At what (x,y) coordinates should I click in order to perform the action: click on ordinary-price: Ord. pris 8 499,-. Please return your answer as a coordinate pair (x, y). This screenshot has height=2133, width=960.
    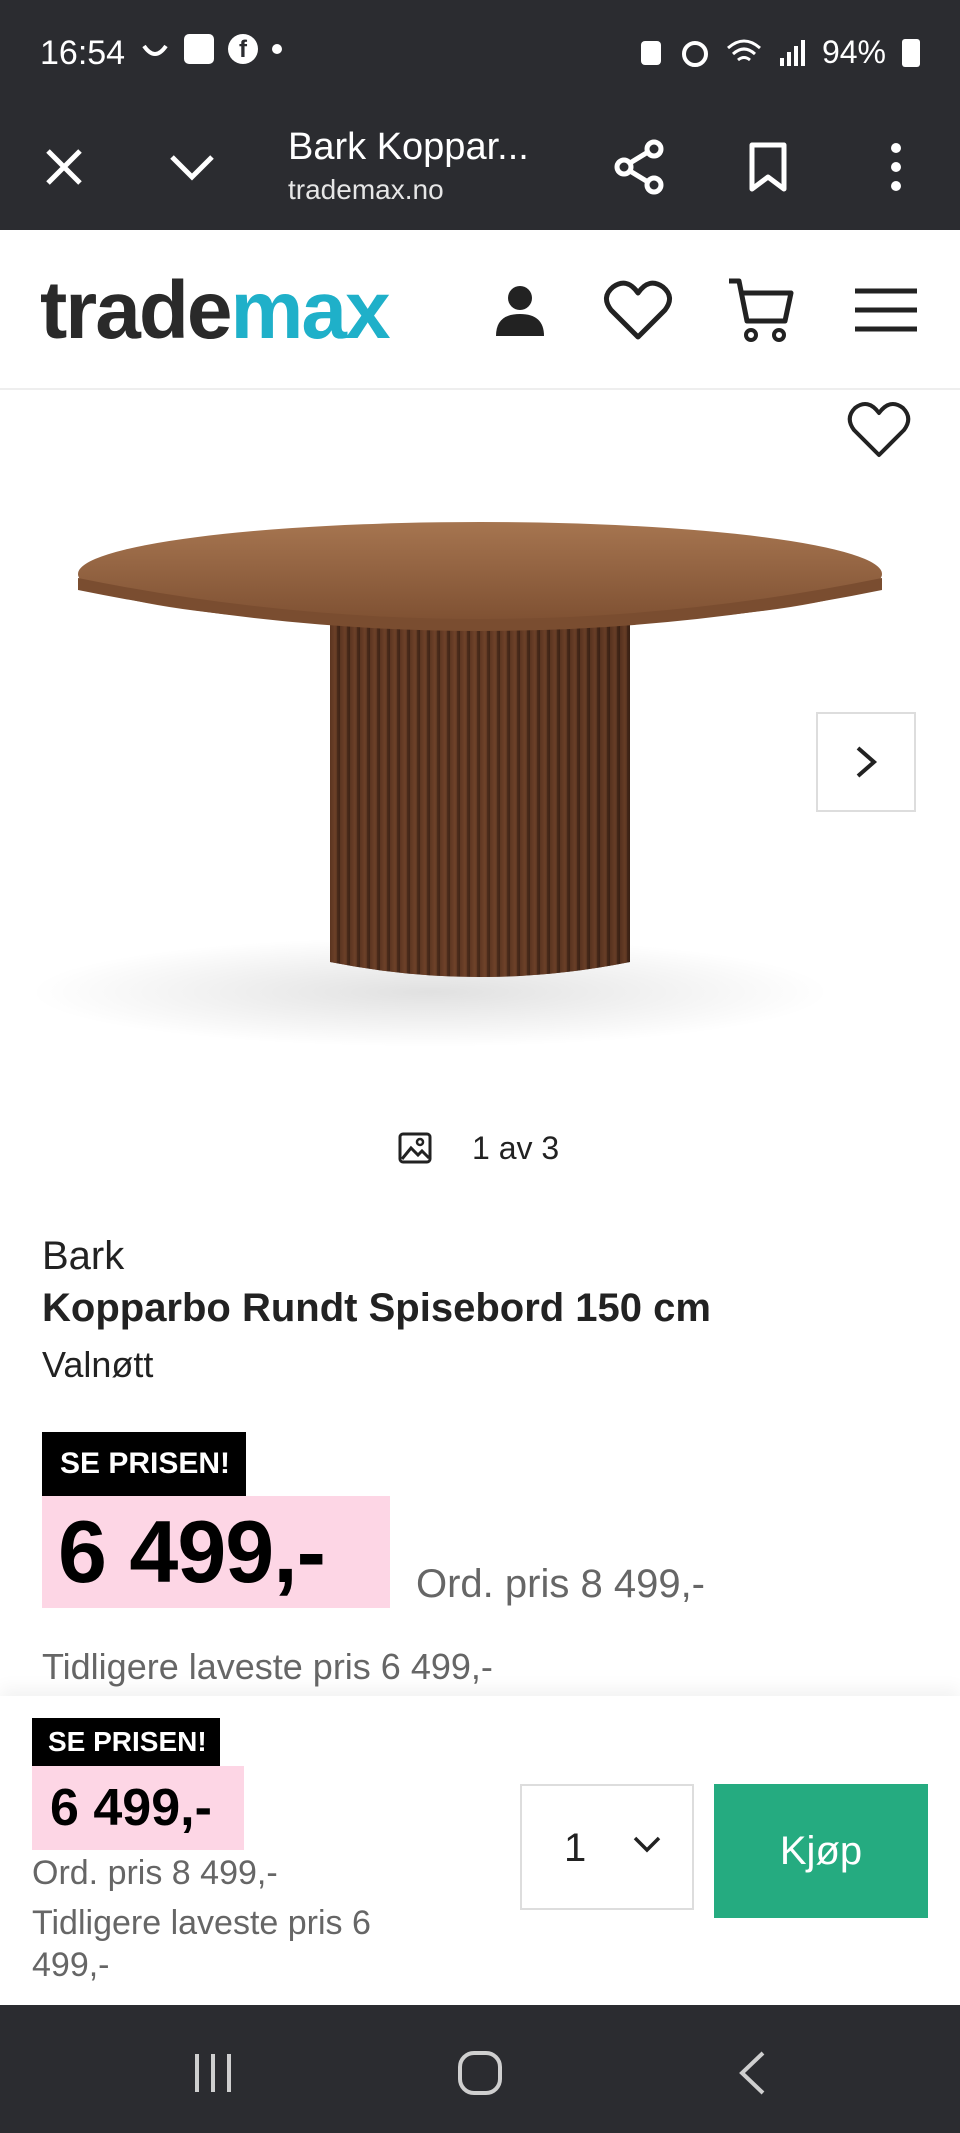
    Looking at the image, I should click on (561, 1584).